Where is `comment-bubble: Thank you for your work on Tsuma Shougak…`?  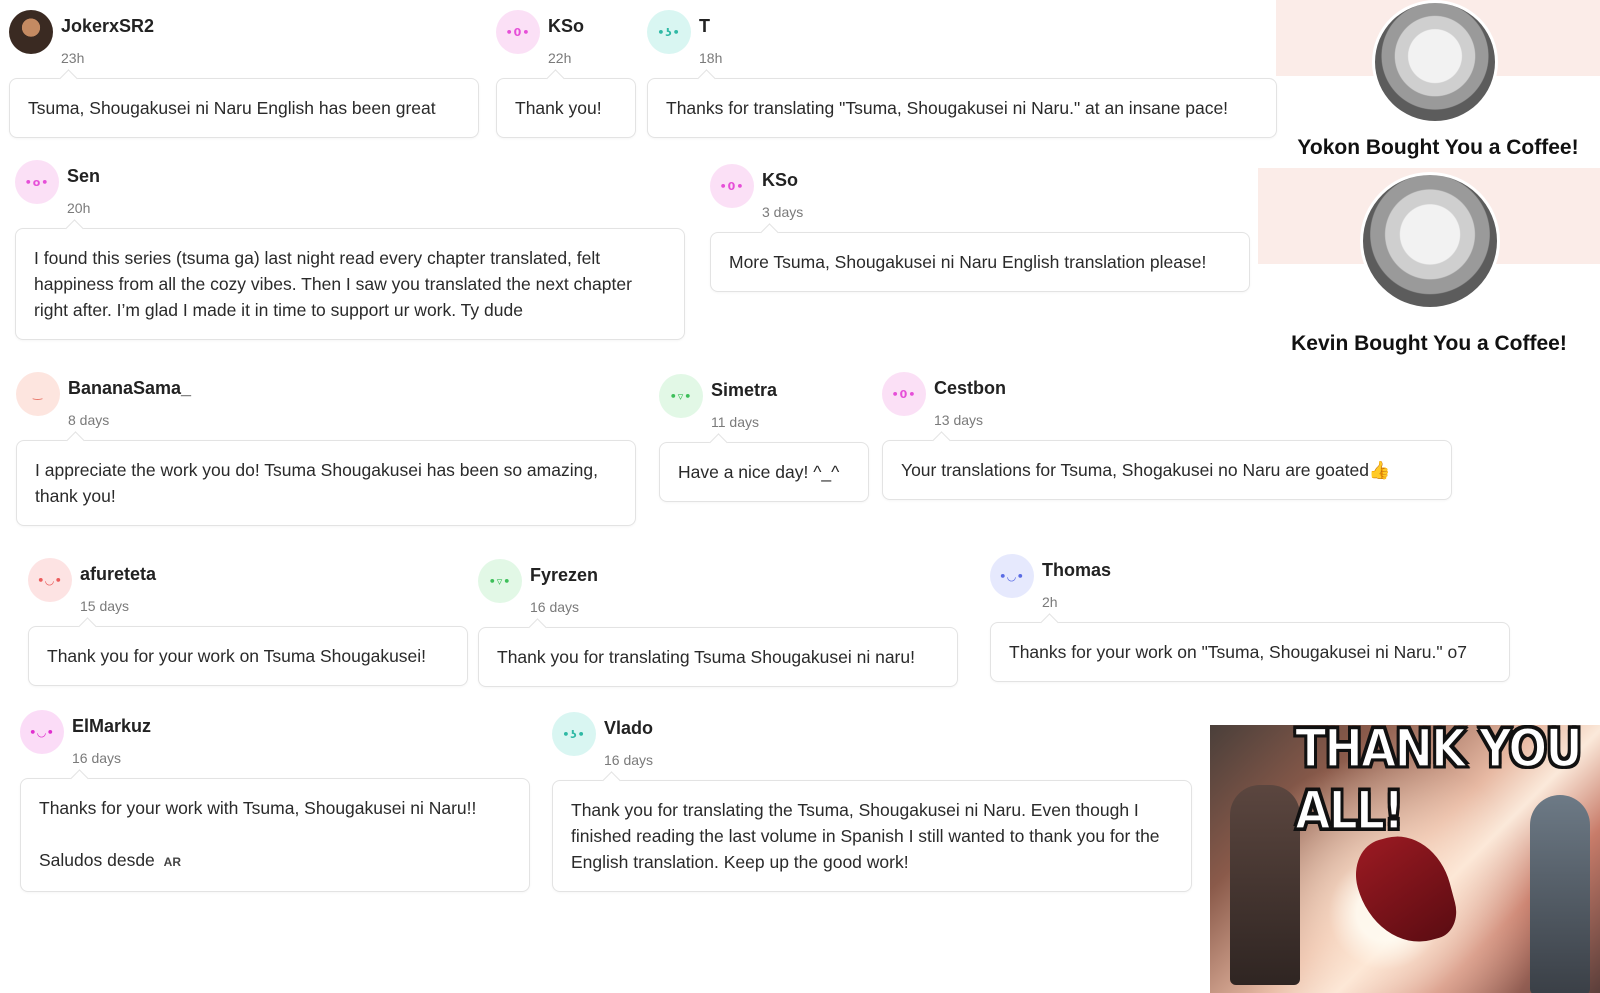 comment-bubble: Thank you for your work on Tsuma Shougak… is located at coordinates (248, 656).